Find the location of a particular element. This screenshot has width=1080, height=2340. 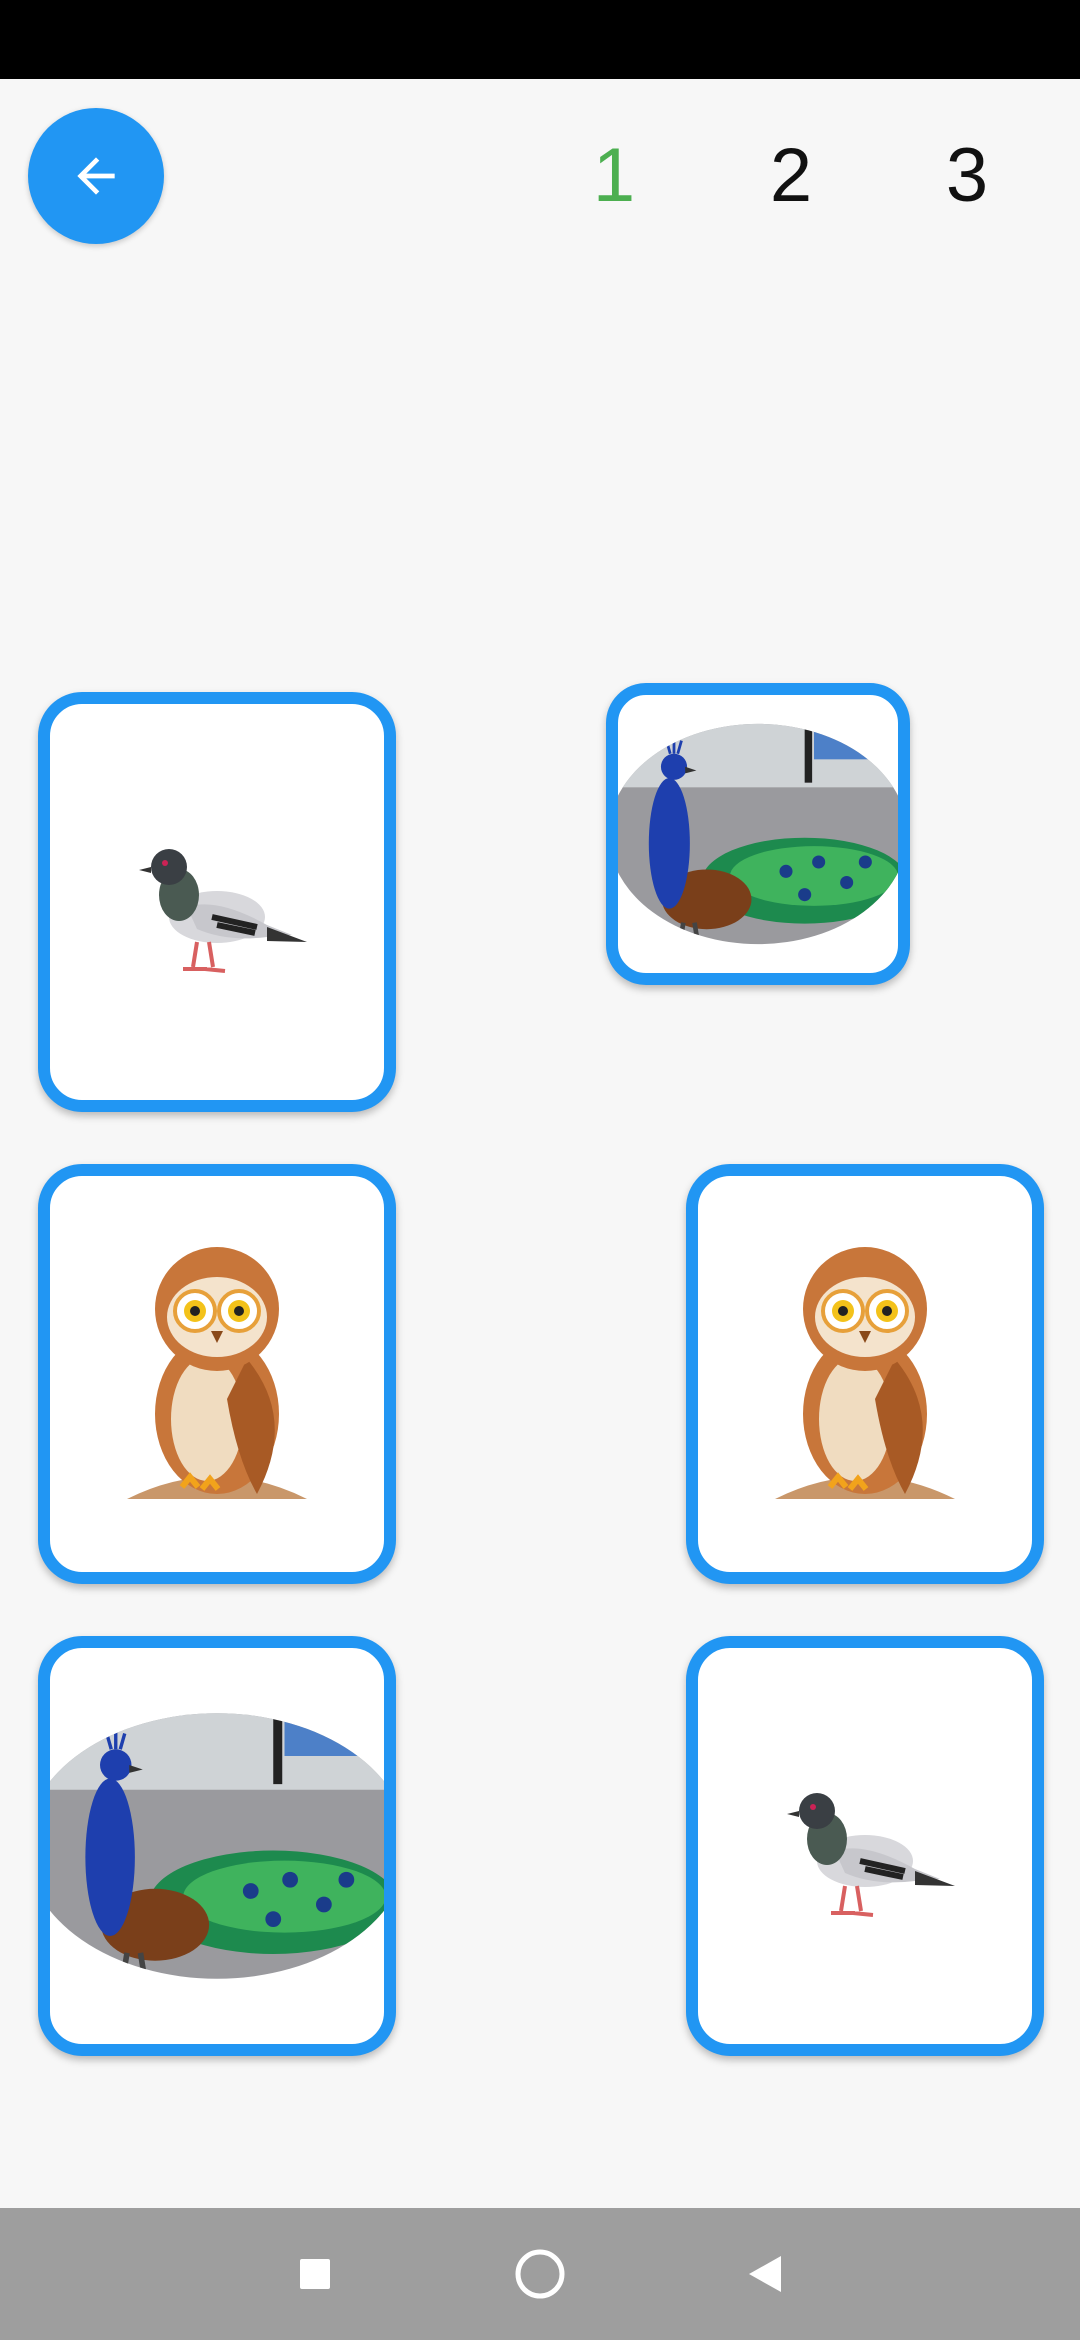

home-button is located at coordinates (540, 2274).